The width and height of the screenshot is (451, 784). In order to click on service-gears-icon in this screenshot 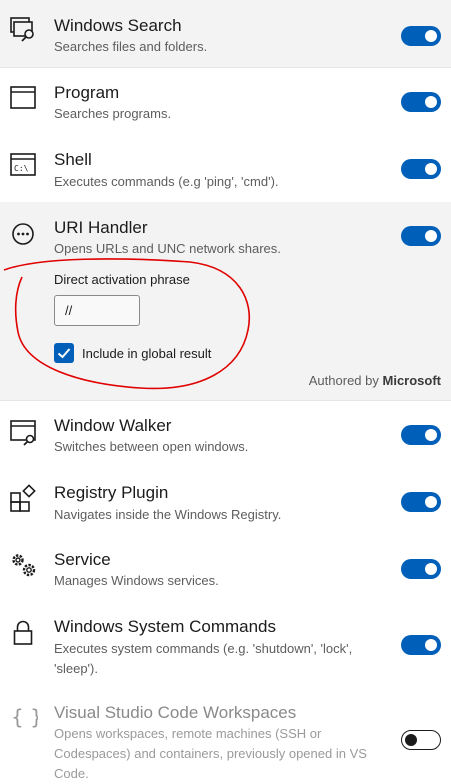, I will do `click(23, 565)`.